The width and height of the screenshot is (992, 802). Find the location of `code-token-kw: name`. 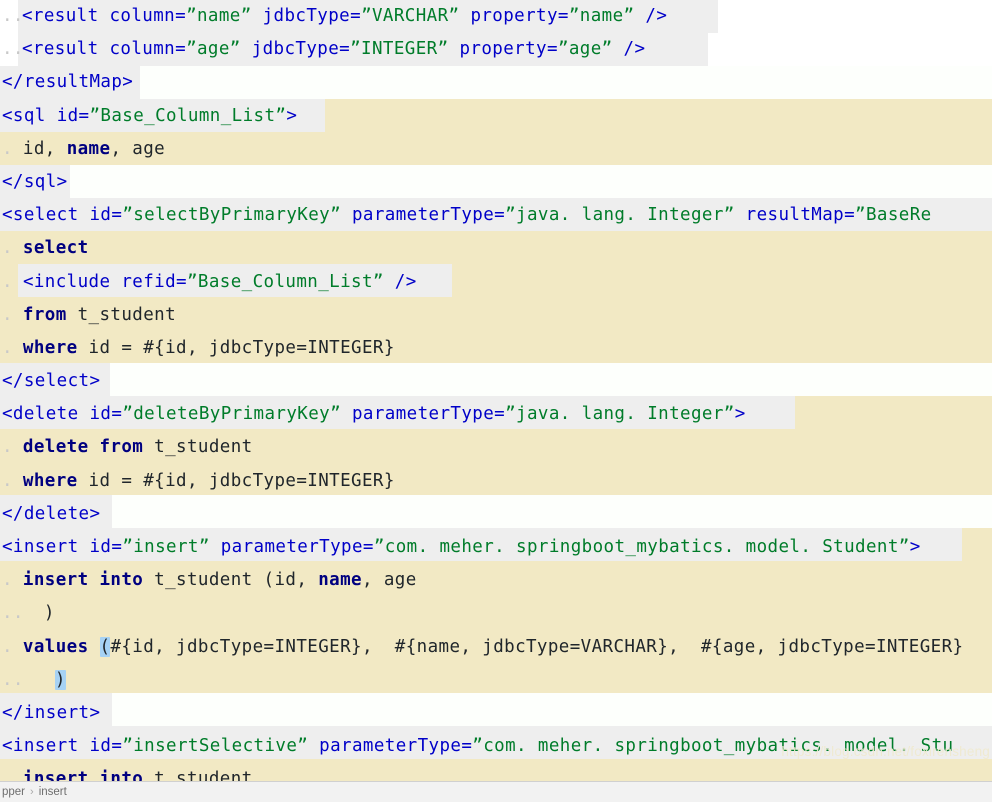

code-token-kw: name is located at coordinates (88, 148).